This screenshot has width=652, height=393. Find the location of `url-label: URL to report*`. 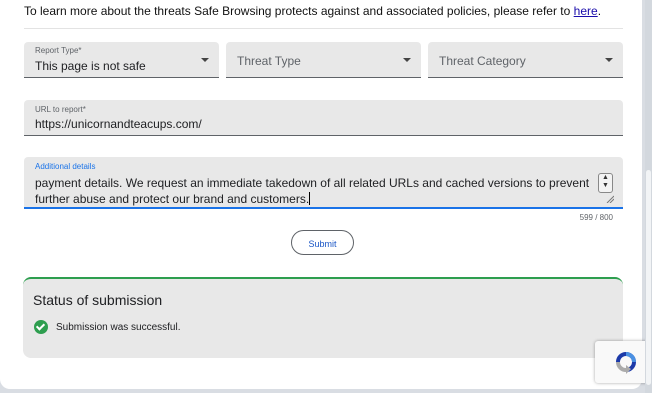

url-label: URL to report* is located at coordinates (60, 109).